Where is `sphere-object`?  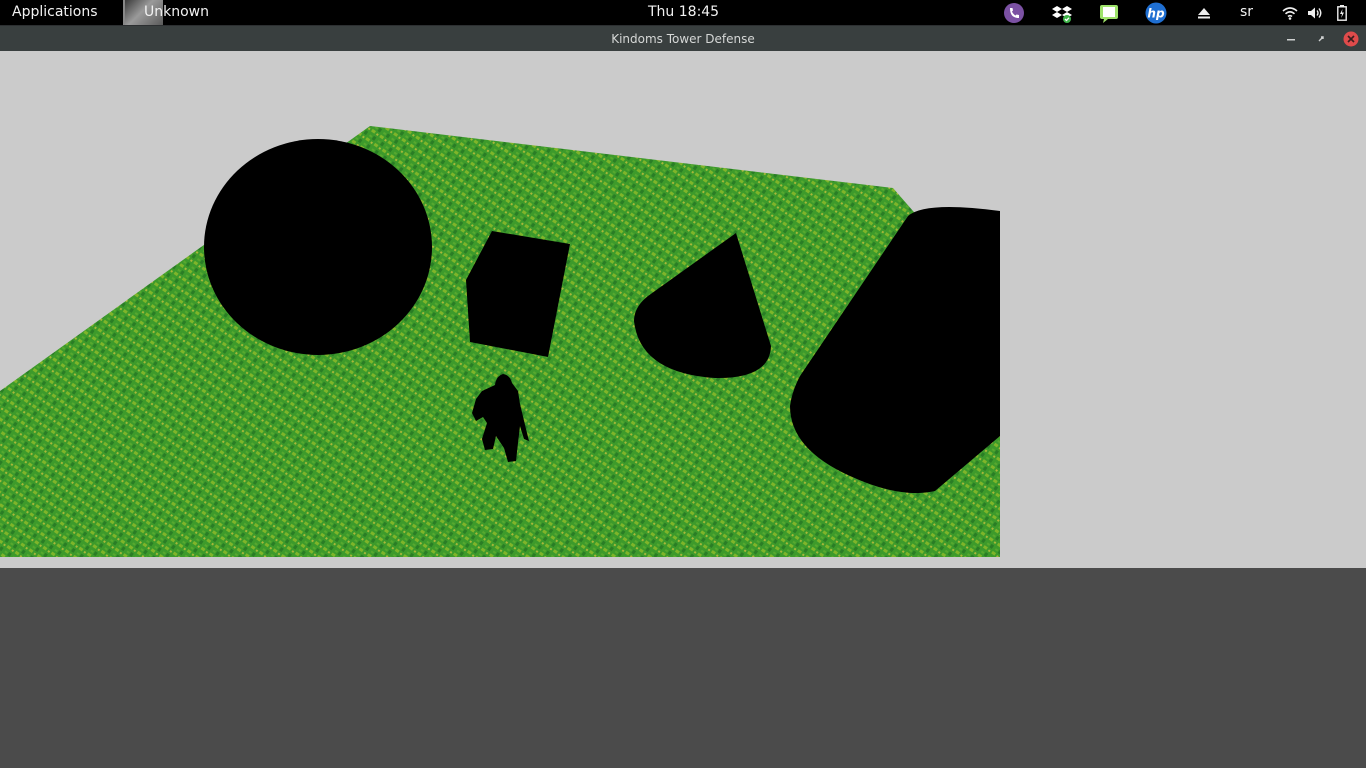 sphere-object is located at coordinates (318, 247).